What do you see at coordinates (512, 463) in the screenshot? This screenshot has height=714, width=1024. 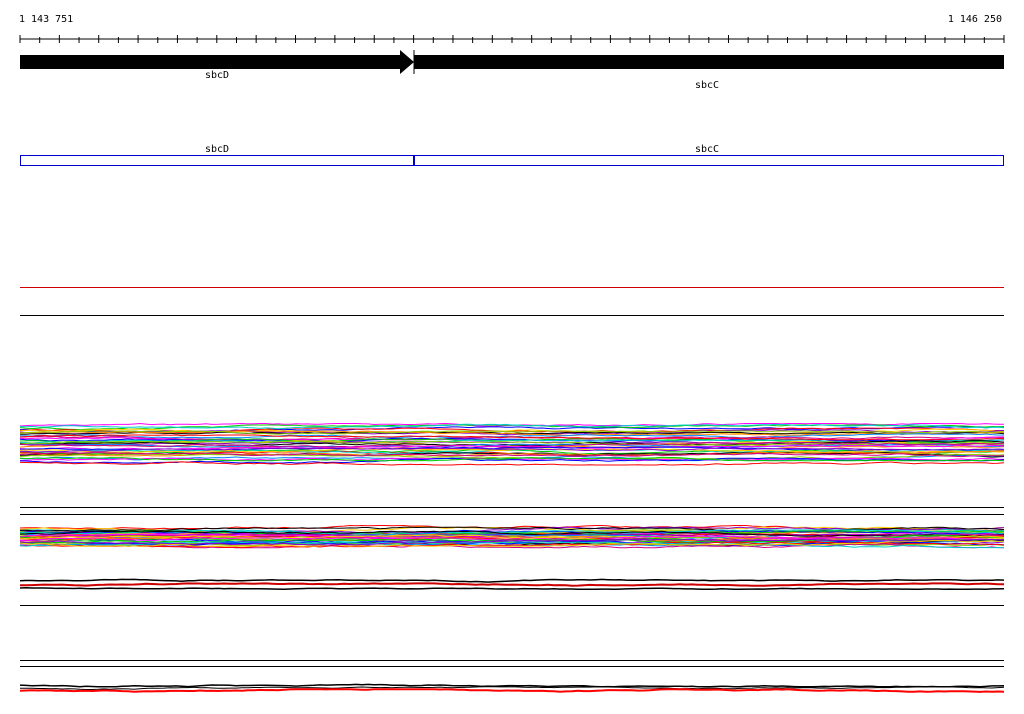 I see `track1-series-line` at bounding box center [512, 463].